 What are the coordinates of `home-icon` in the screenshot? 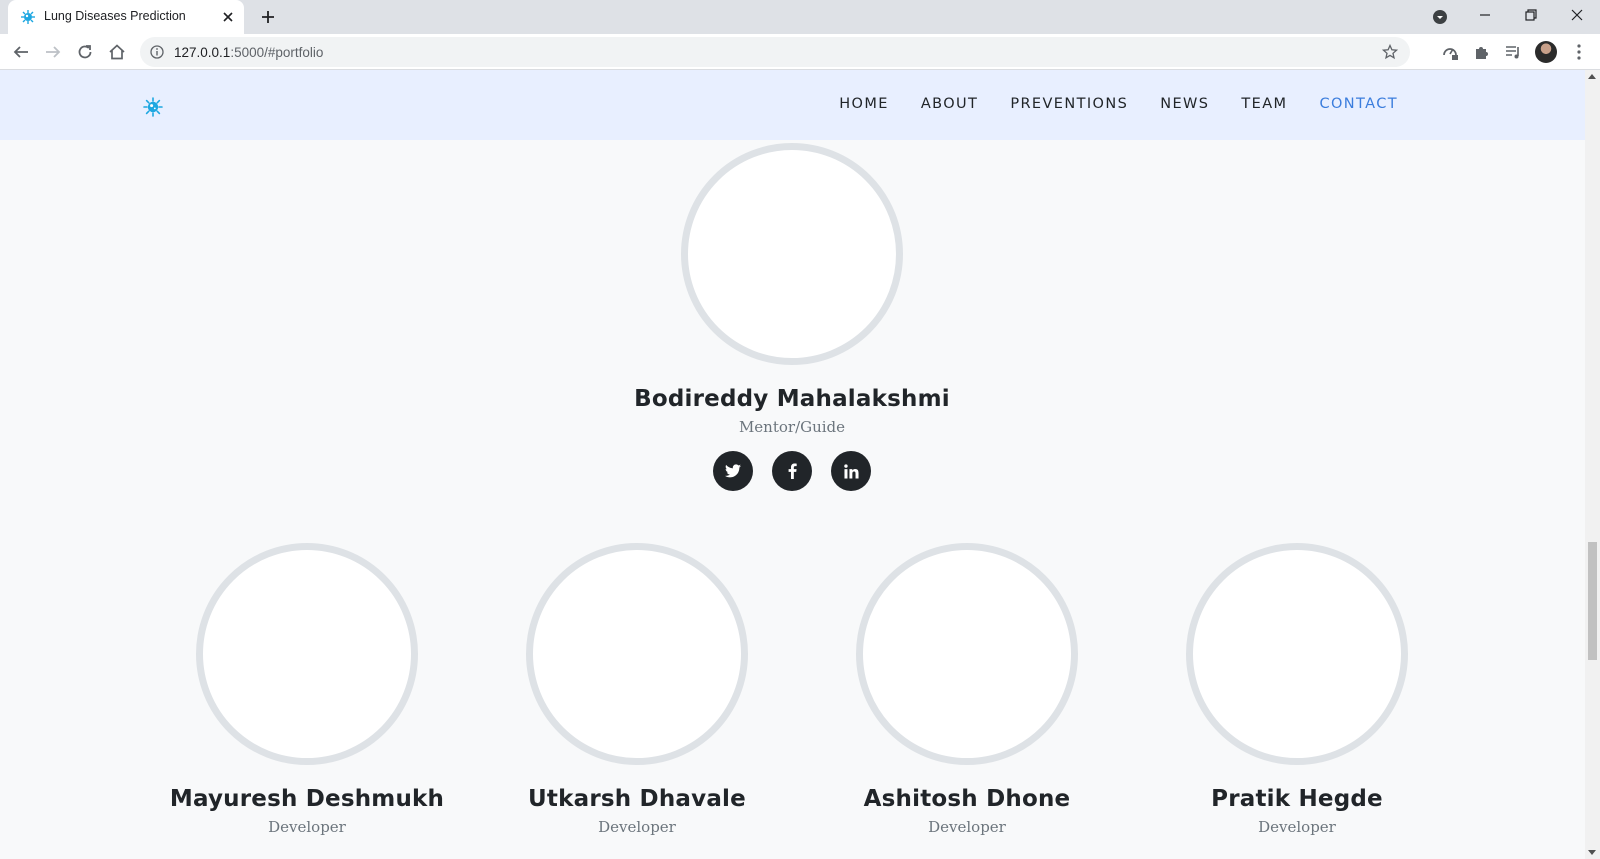 It's located at (117, 52).